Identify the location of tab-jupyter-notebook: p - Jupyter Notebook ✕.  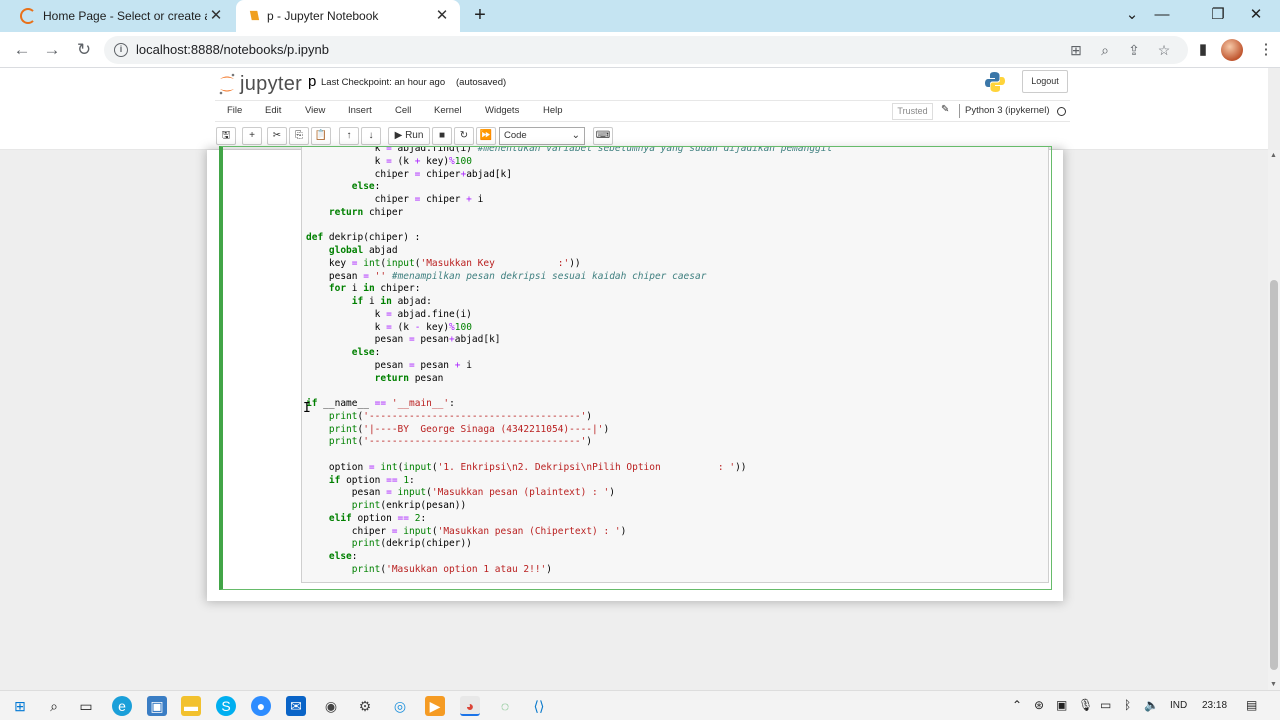
(348, 16).